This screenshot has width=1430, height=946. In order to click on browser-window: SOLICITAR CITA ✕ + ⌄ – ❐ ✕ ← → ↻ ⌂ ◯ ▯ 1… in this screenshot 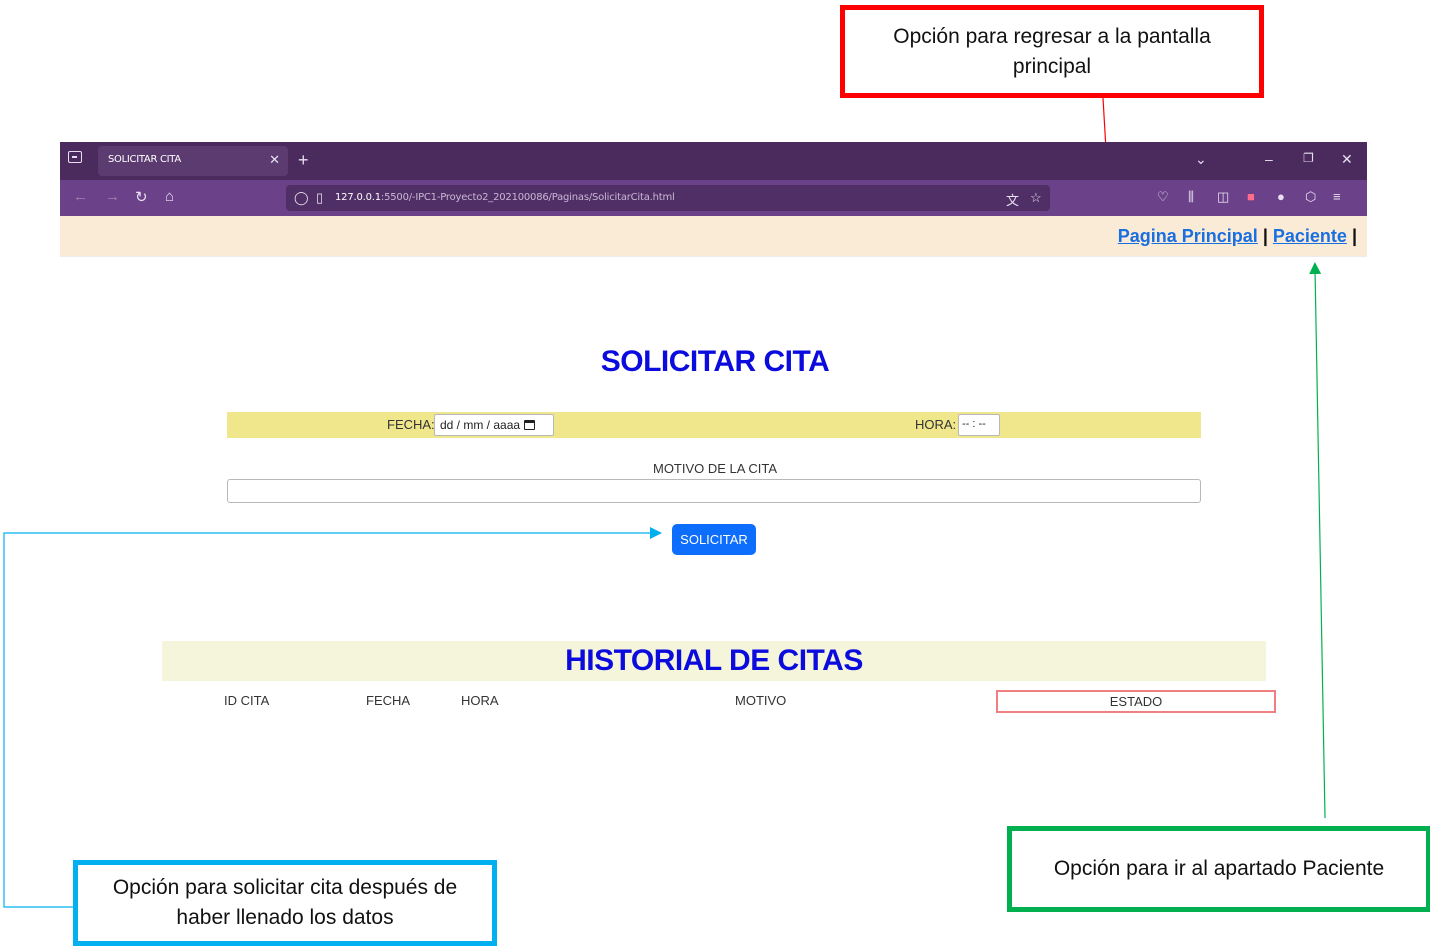, I will do `click(713, 200)`.